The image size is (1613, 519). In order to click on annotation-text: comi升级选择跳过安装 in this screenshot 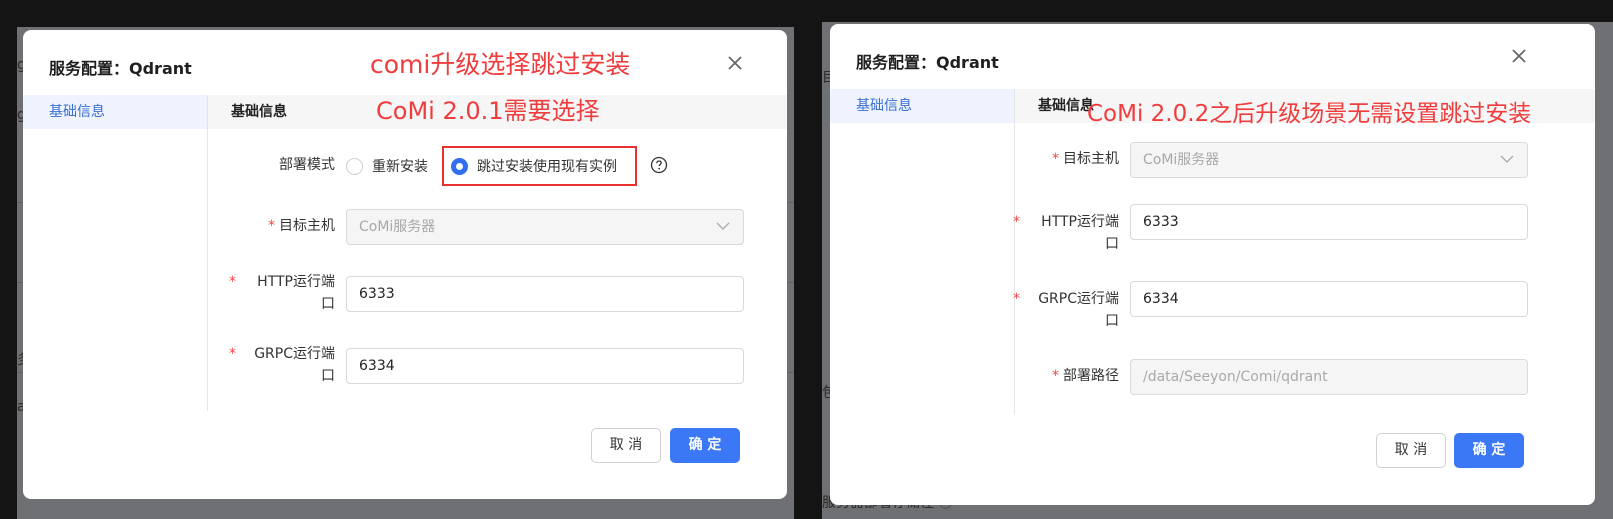, I will do `click(500, 64)`.